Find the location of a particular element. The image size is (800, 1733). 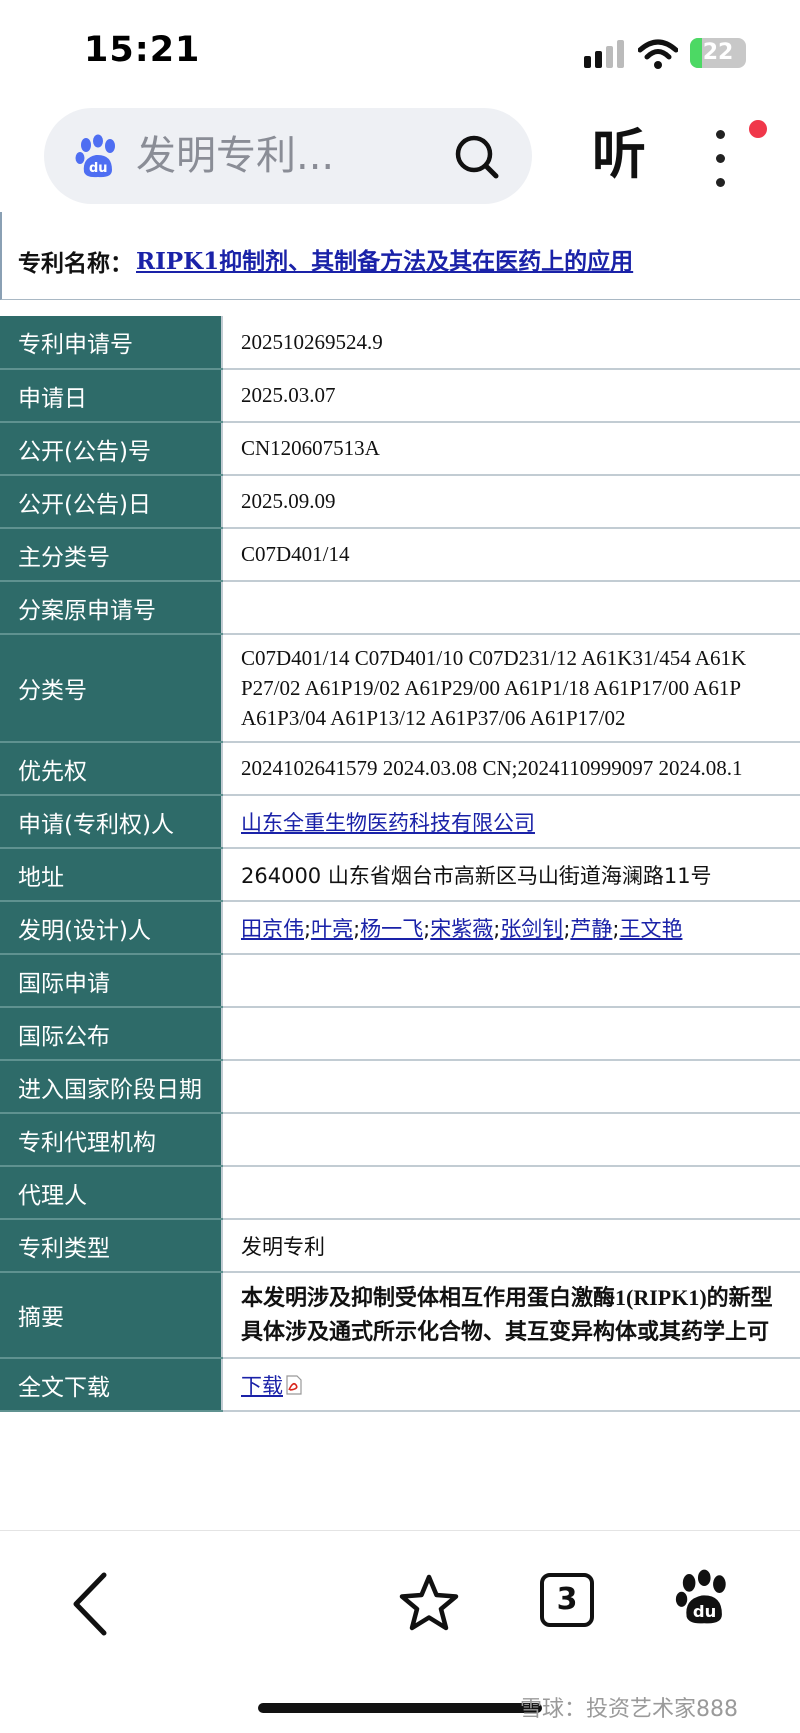

row-key: 分类号 is located at coordinates (111, 688).